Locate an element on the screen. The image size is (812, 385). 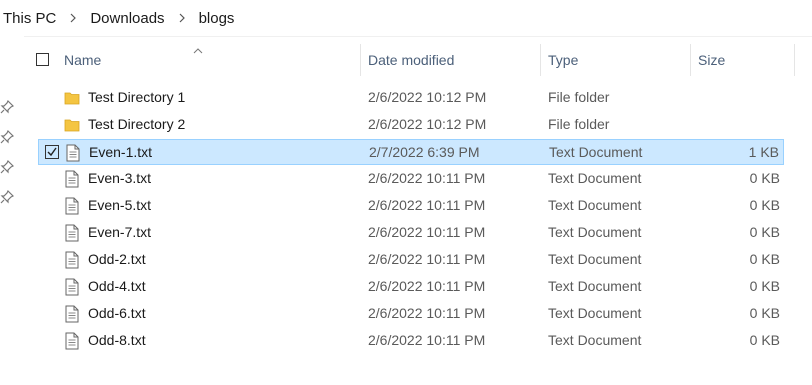
file-name: Even-1.txt is located at coordinates (121, 152).